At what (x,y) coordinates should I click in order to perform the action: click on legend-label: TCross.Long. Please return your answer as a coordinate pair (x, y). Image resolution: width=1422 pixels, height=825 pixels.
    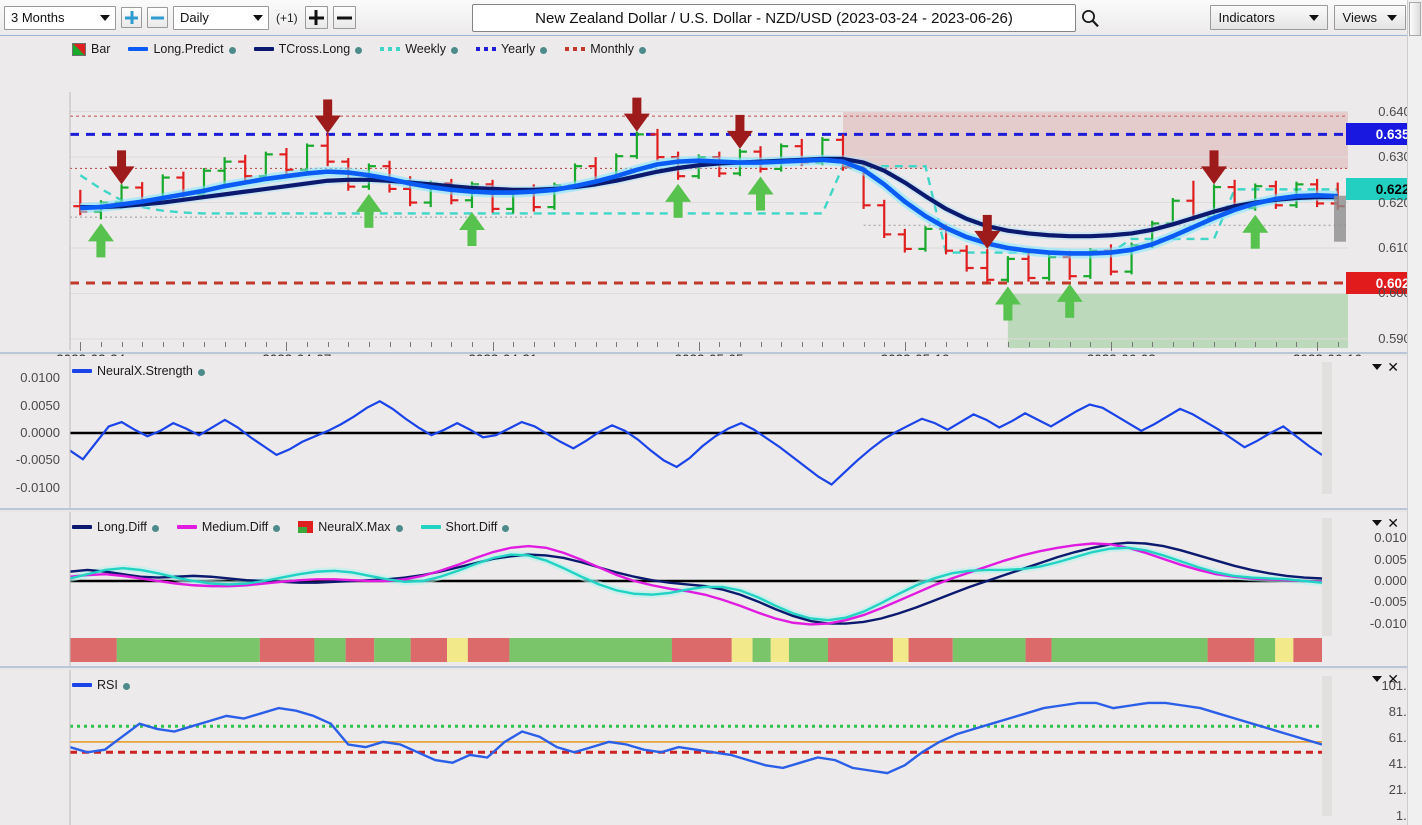
    Looking at the image, I should click on (314, 49).